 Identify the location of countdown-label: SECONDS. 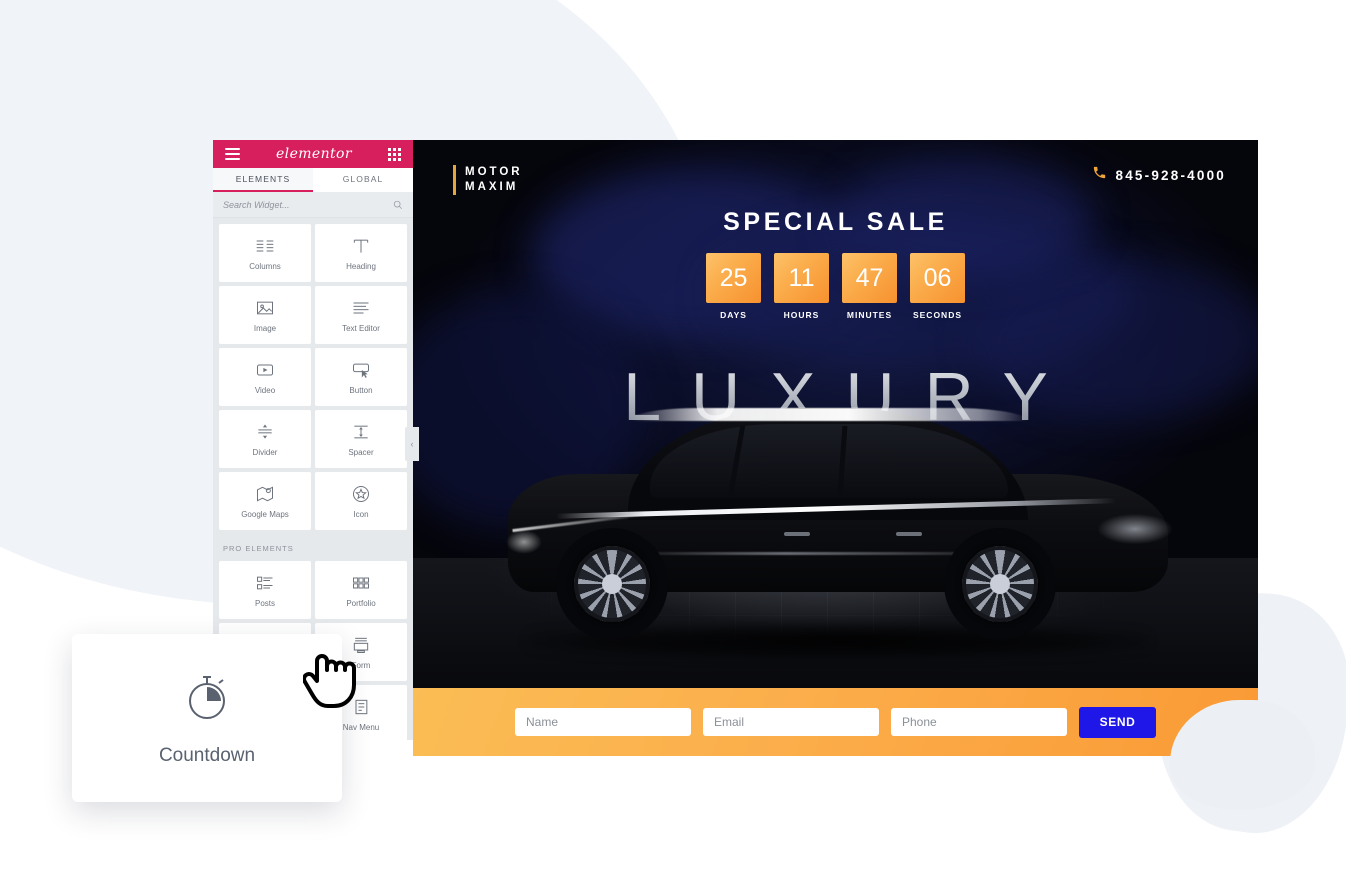
(937, 315).